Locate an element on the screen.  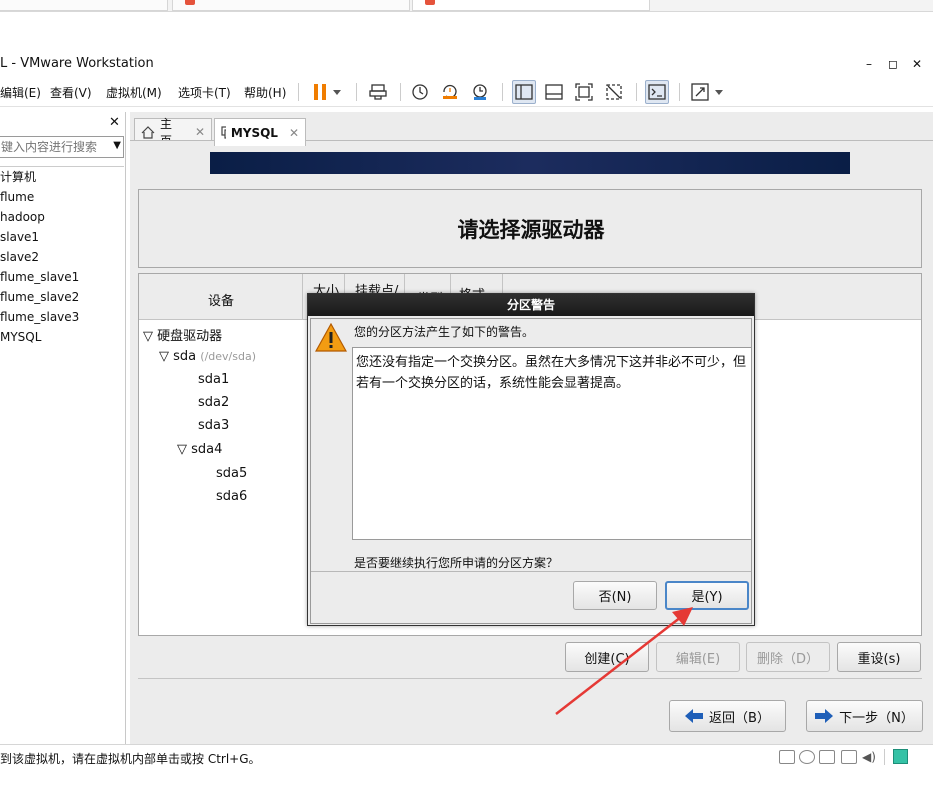
dialog-title: 分区警告 is located at coordinates (531, 305).